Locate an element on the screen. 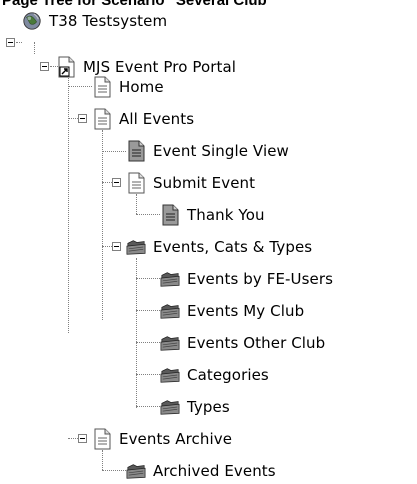 This screenshot has height=484, width=417. tree-node-thank-you: Thank You is located at coordinates (212, 215).